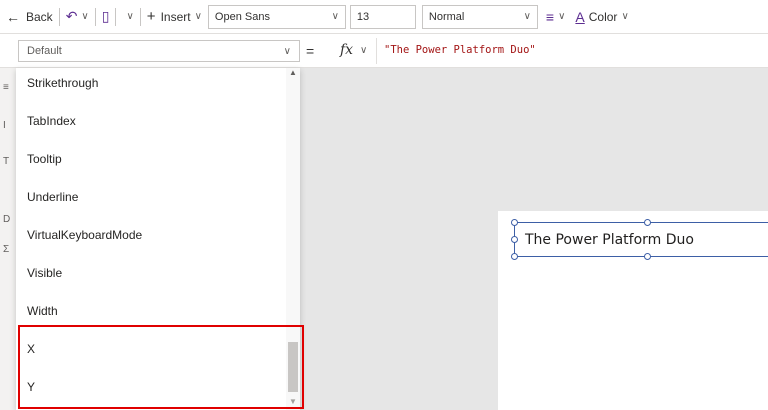 The image size is (768, 410). What do you see at coordinates (556, 17) in the screenshot?
I see `align-button: ≡ ∨` at bounding box center [556, 17].